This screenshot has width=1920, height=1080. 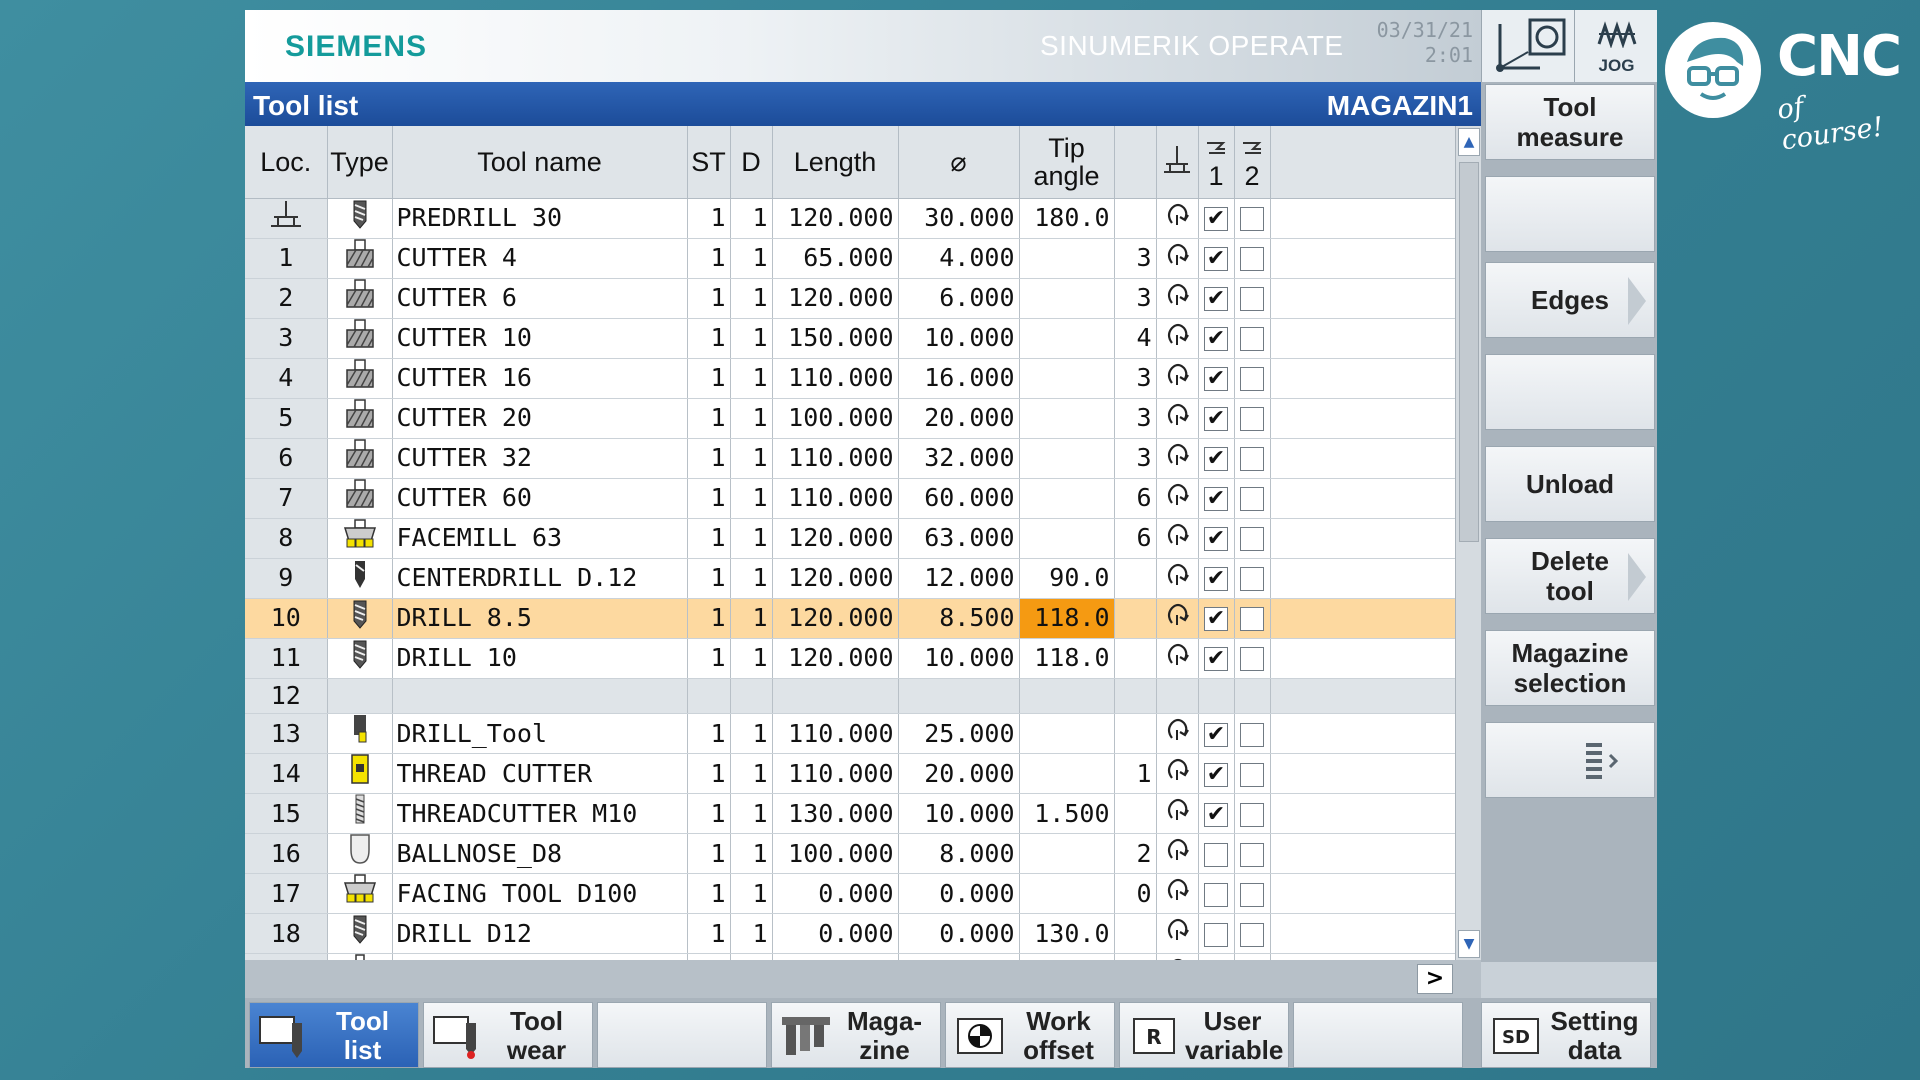 What do you see at coordinates (286, 773) in the screenshot?
I see `cell-loc: 14` at bounding box center [286, 773].